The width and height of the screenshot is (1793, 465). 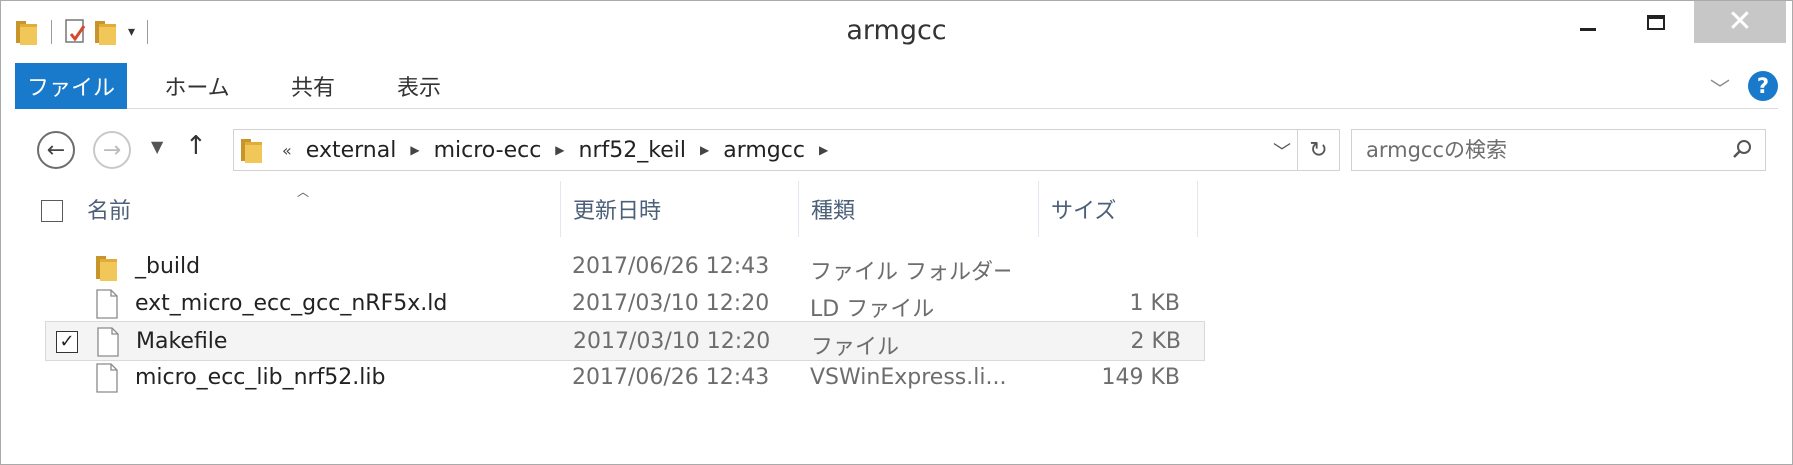 What do you see at coordinates (196, 146) in the screenshot?
I see `up-arrow-button: ↑` at bounding box center [196, 146].